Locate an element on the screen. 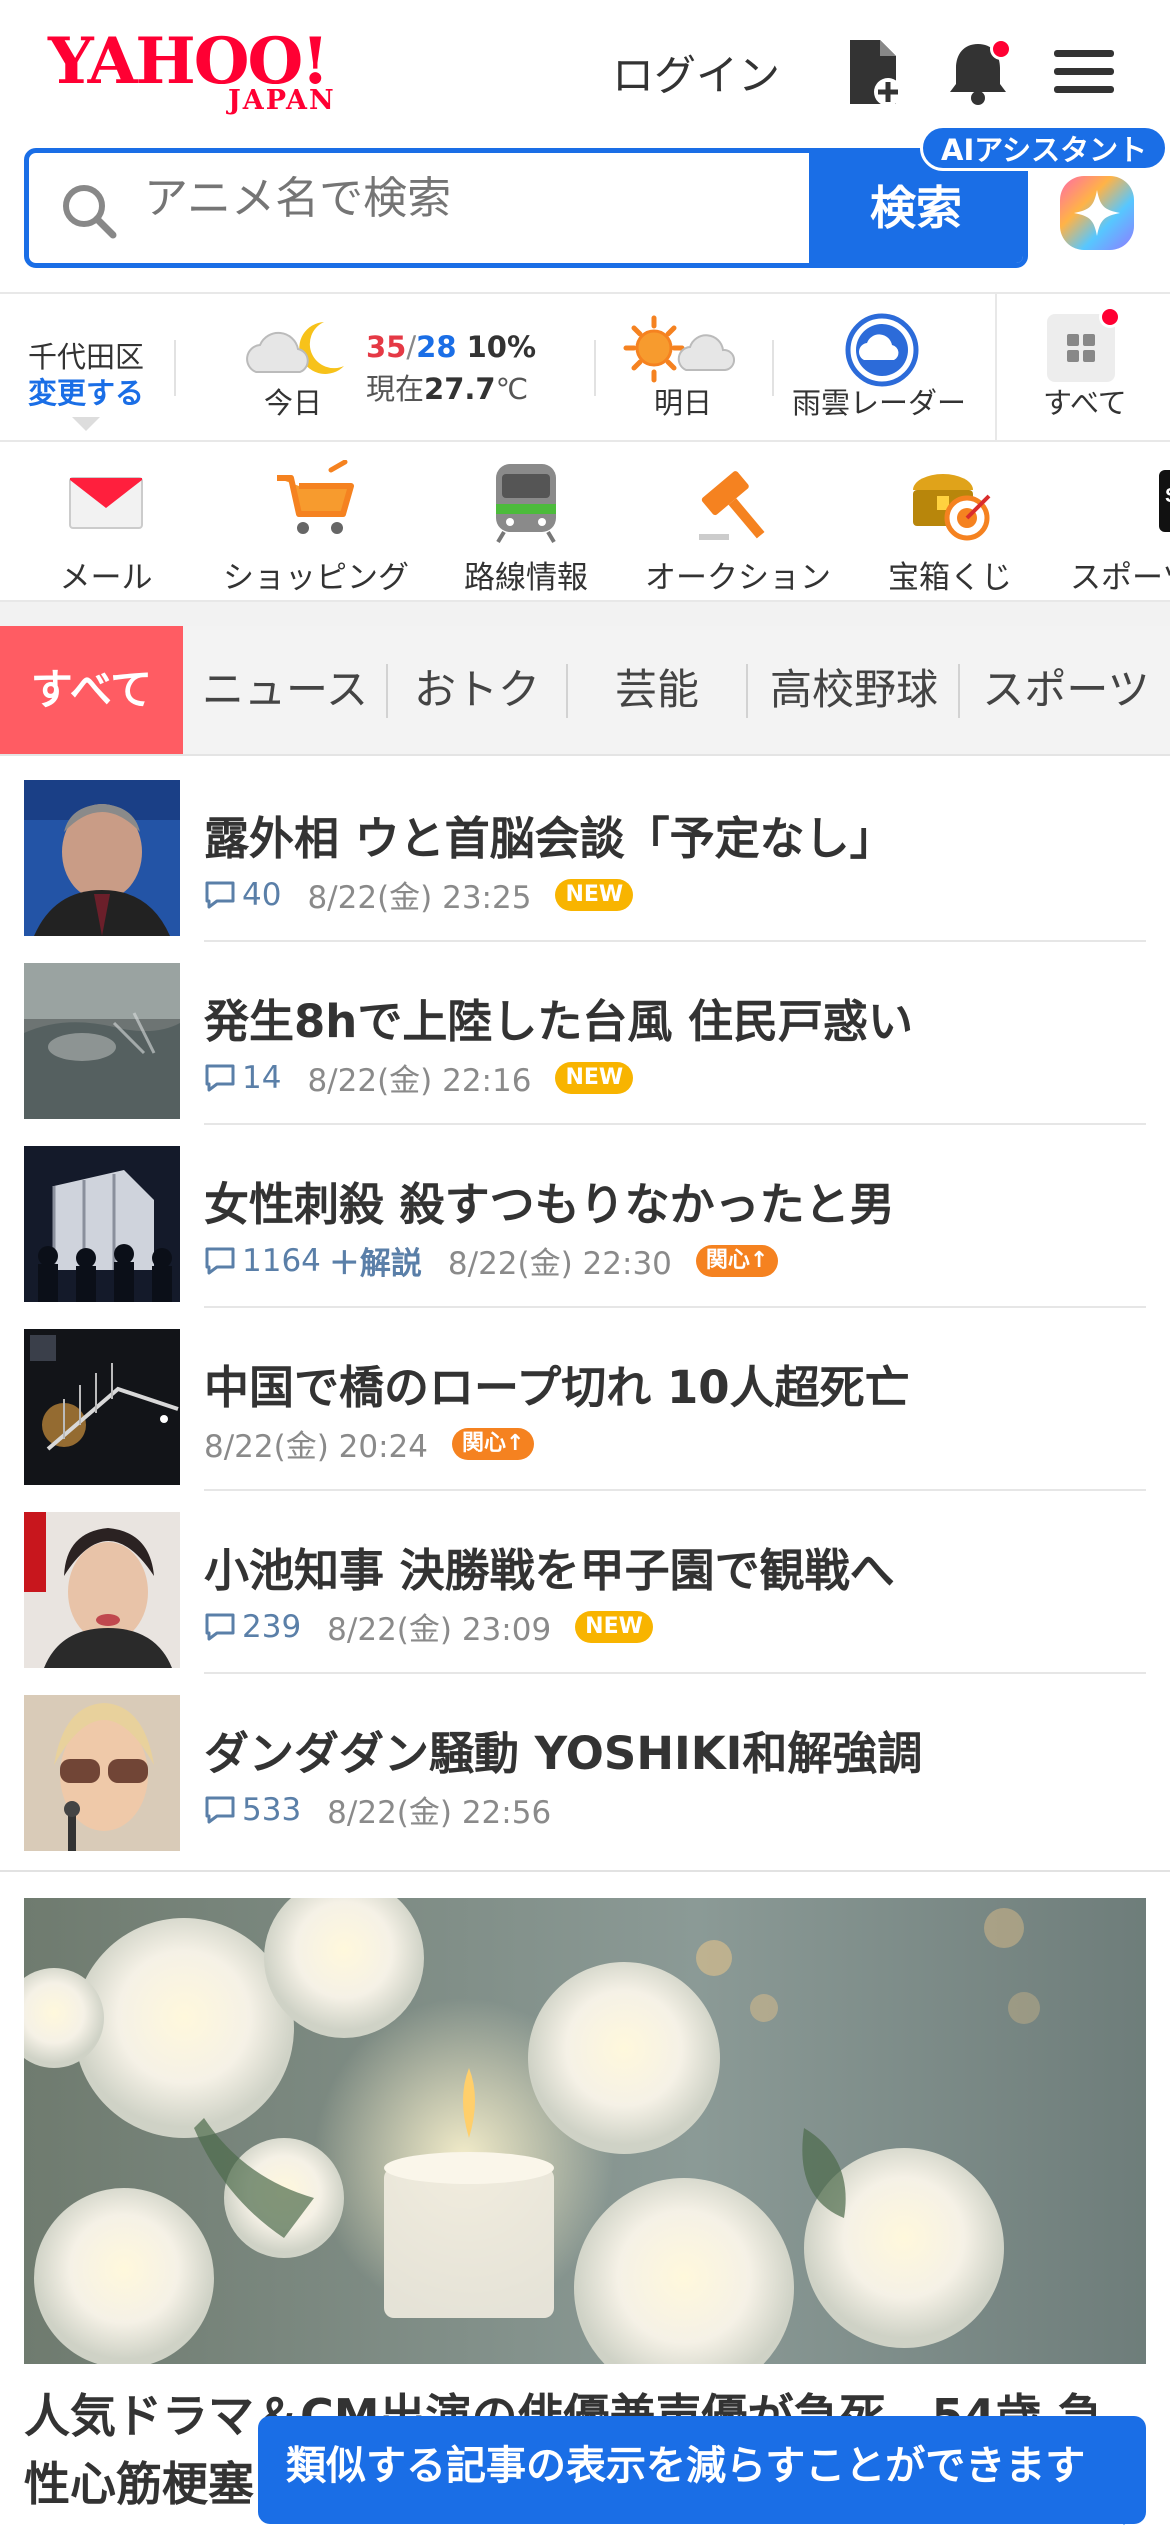 This screenshot has width=1170, height=2532. news-title: 露外相 ウと首脳会談「予定なし」 is located at coordinates (549, 838).